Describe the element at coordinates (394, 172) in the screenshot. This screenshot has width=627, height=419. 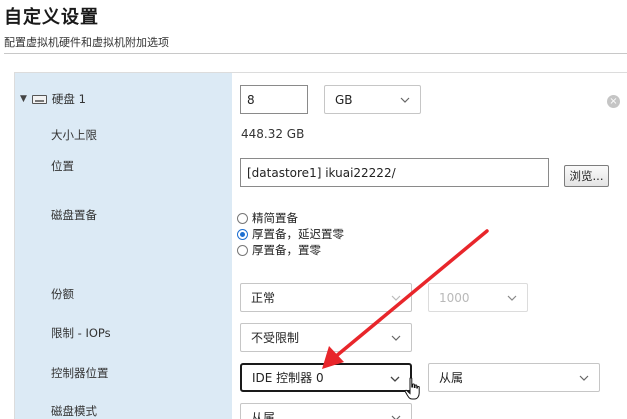
I see `location-input: [datastore1] ikuai22222/` at that location.